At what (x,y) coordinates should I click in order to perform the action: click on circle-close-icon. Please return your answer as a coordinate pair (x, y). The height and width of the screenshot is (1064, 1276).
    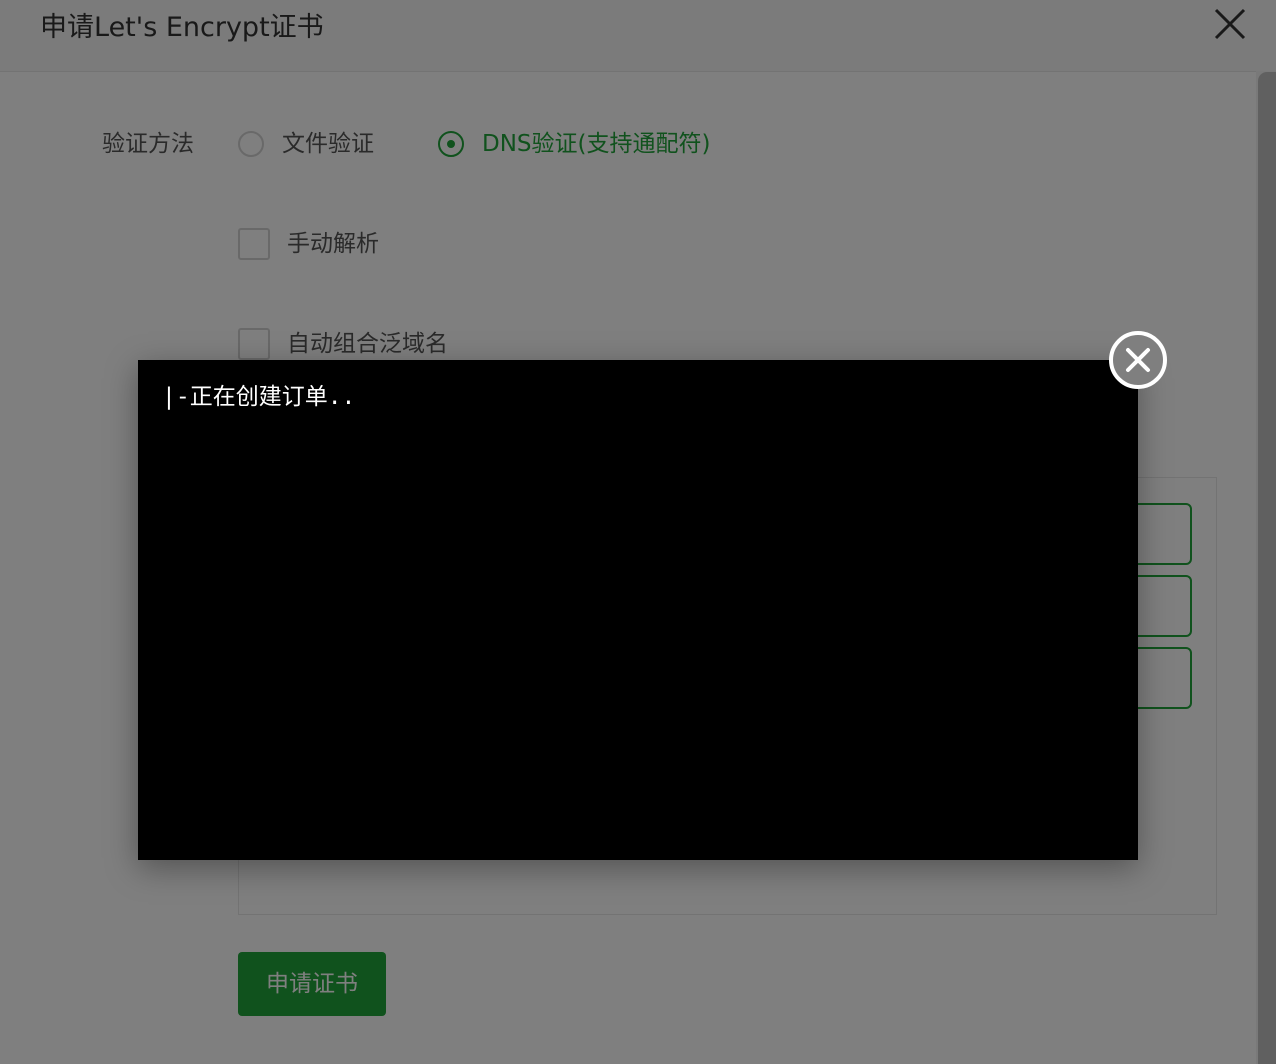
    Looking at the image, I should click on (1138, 360).